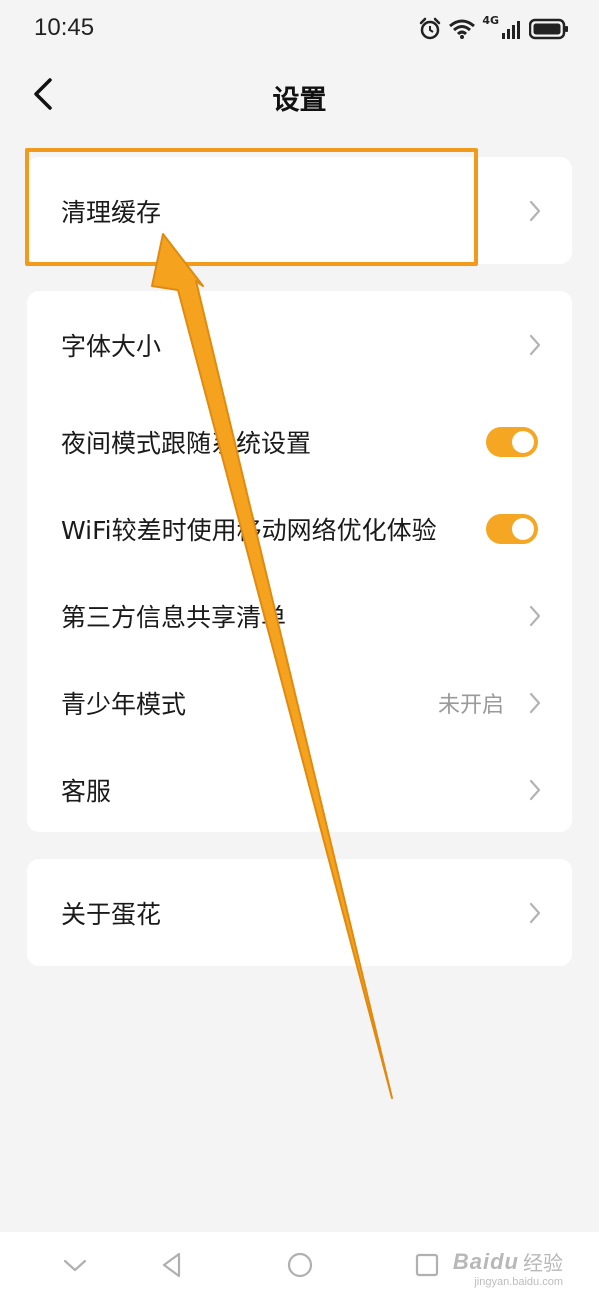 This screenshot has width=599, height=1297. Describe the element at coordinates (174, 617) in the screenshot. I see `third-party-share-label: 第三方信息共享清单` at that location.